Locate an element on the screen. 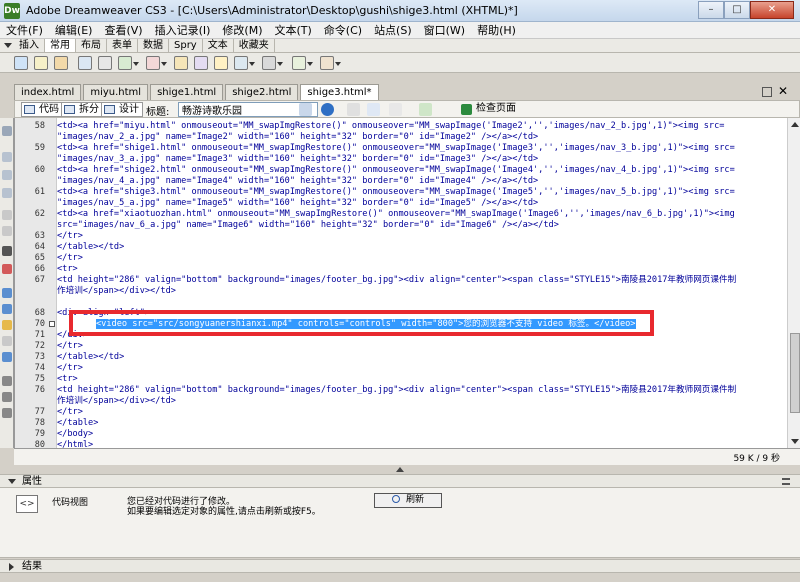  collapse-icon is located at coordinates (8, 45).